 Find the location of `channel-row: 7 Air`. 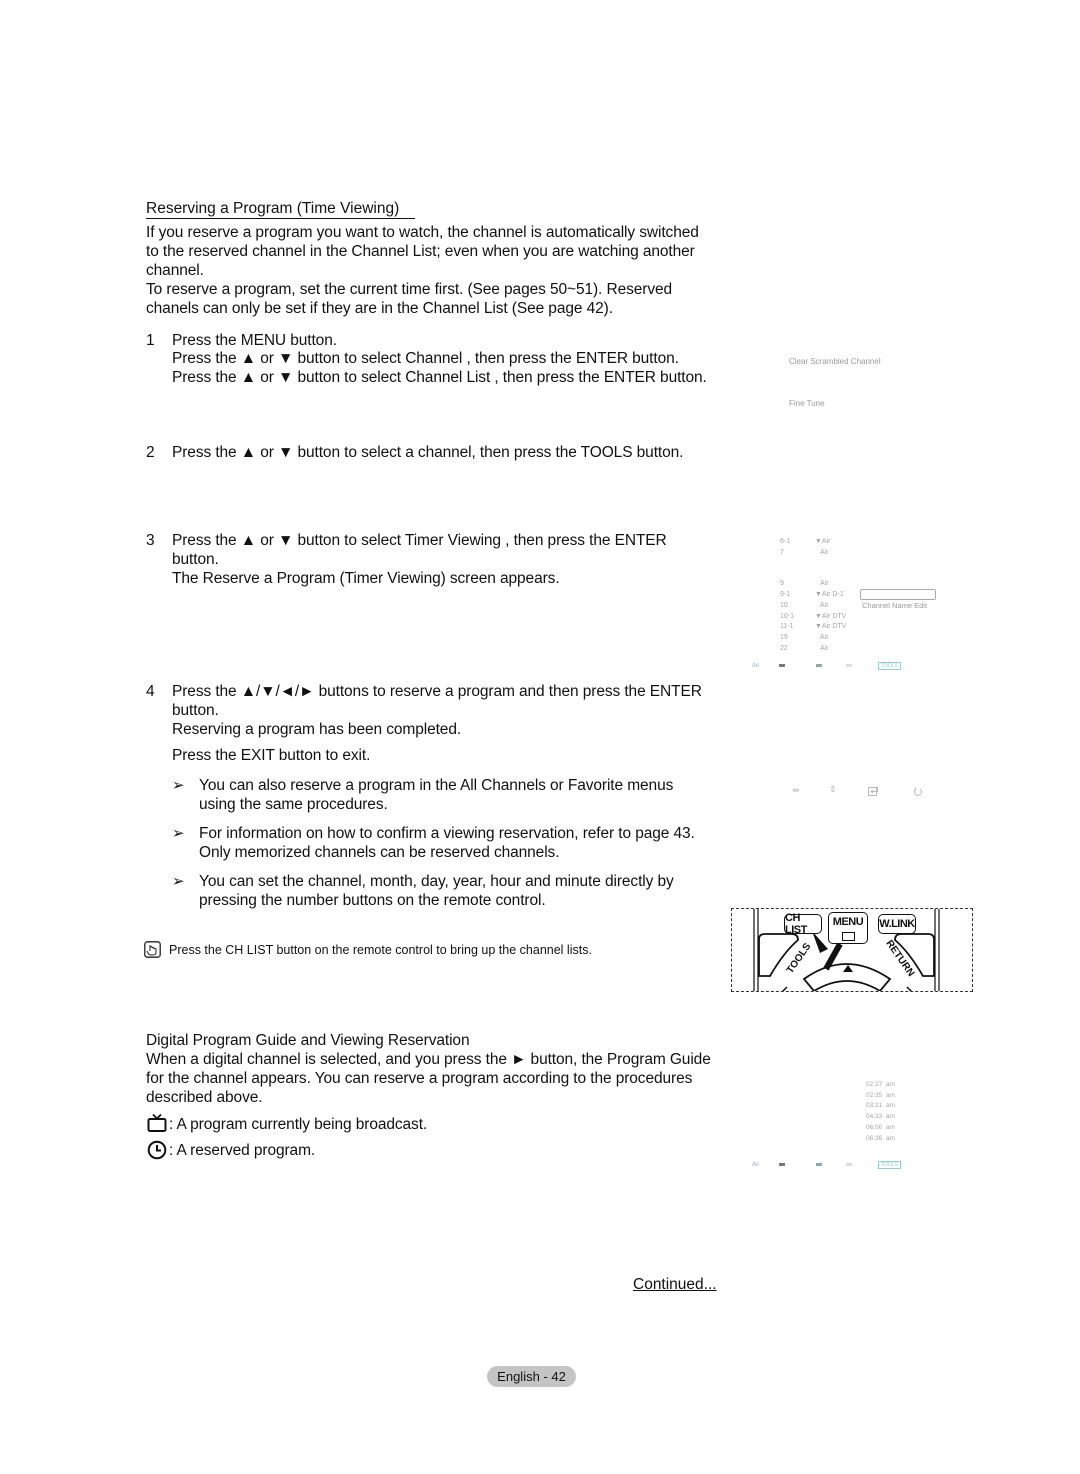

channel-row: 7 Air is located at coordinates (804, 552).